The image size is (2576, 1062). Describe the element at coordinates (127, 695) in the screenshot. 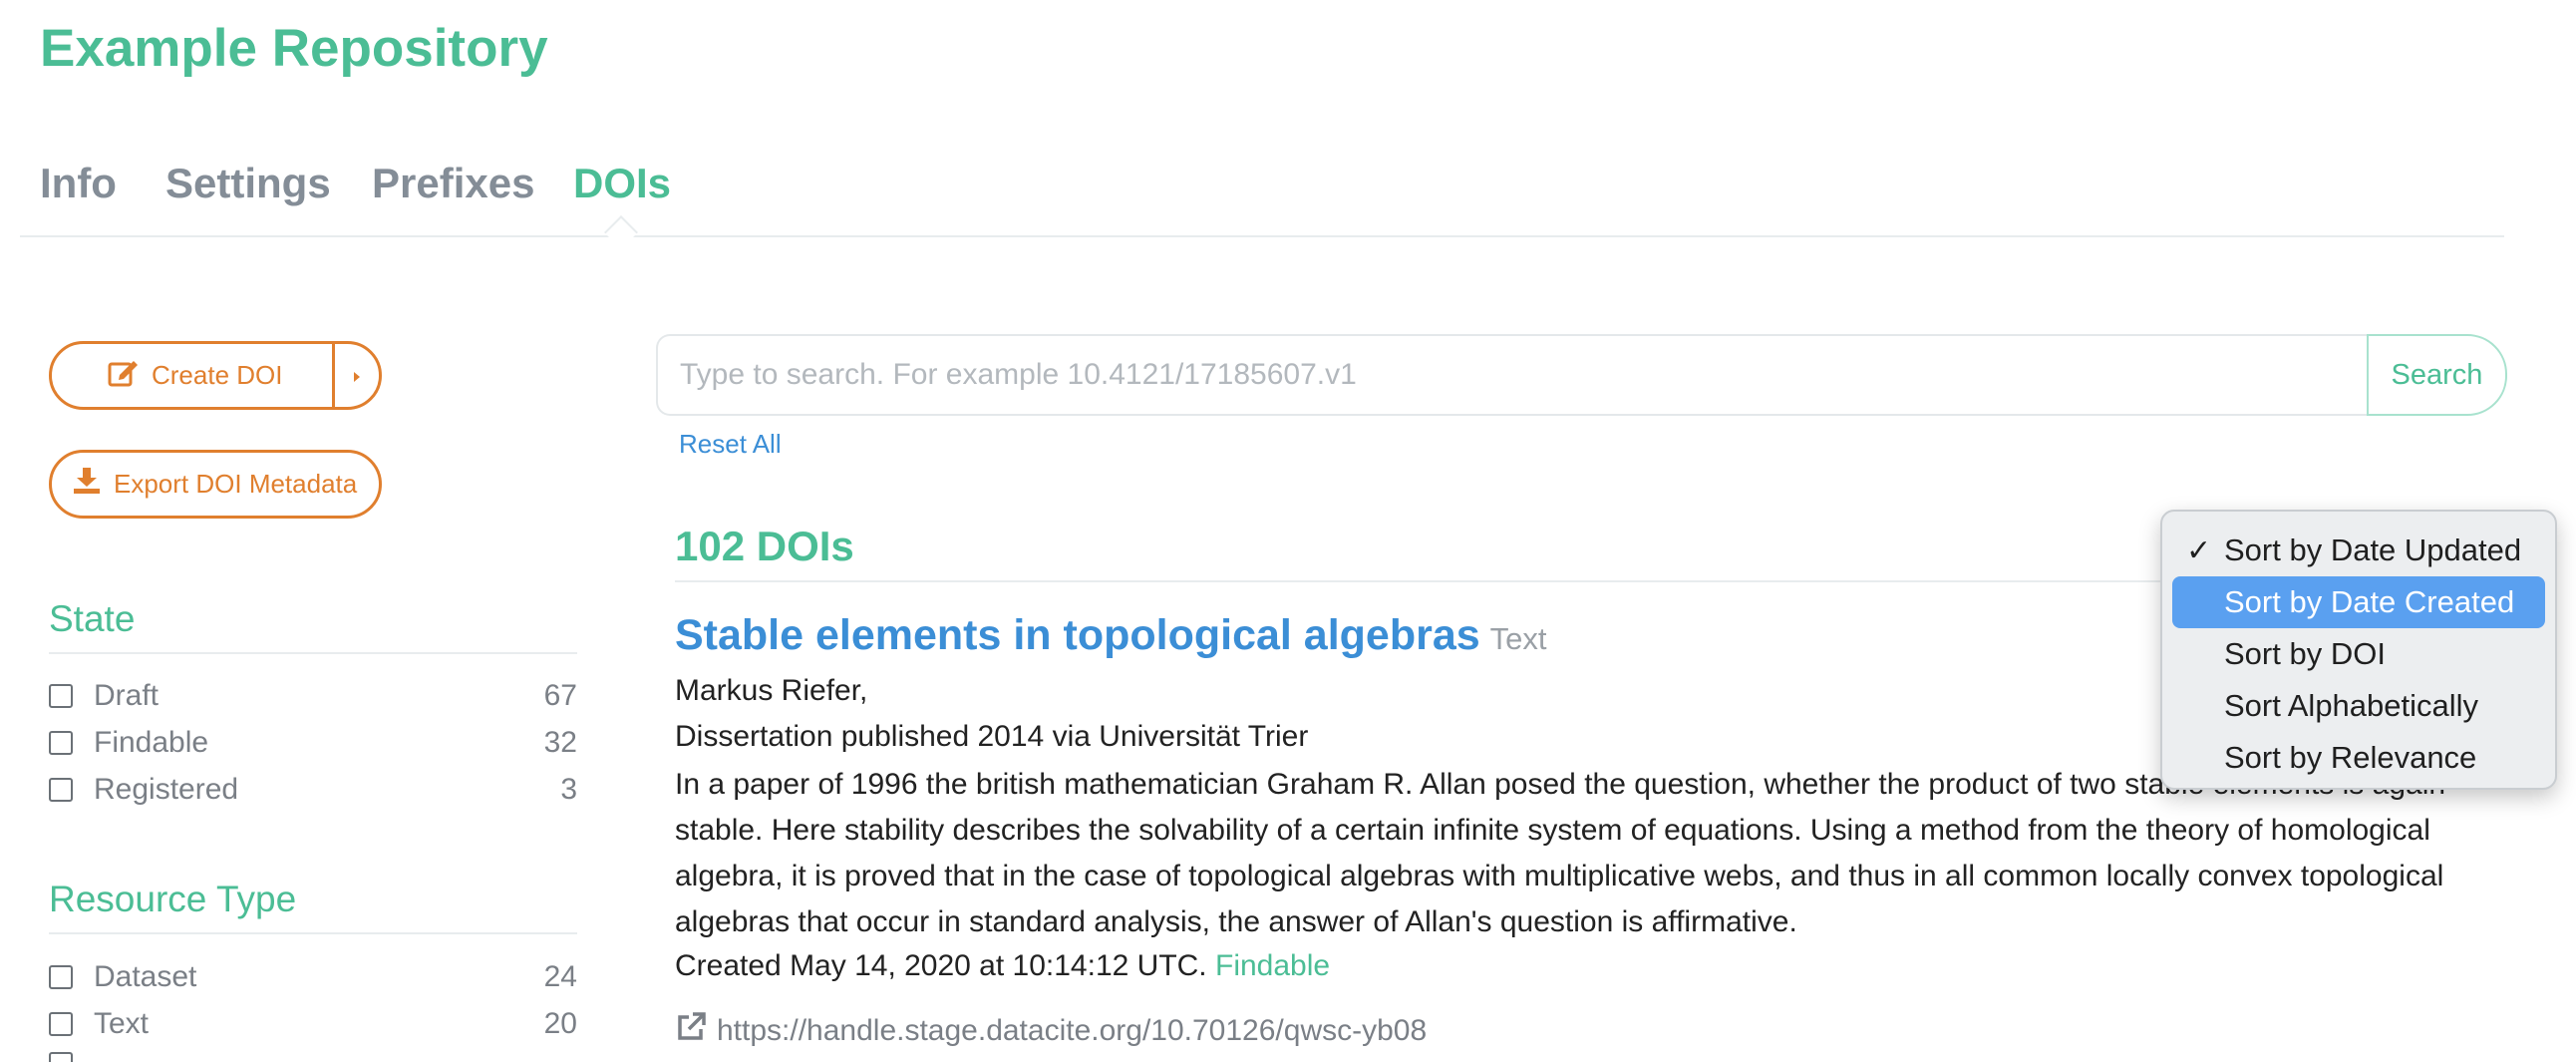

I see `facet-item-label: Draft` at that location.